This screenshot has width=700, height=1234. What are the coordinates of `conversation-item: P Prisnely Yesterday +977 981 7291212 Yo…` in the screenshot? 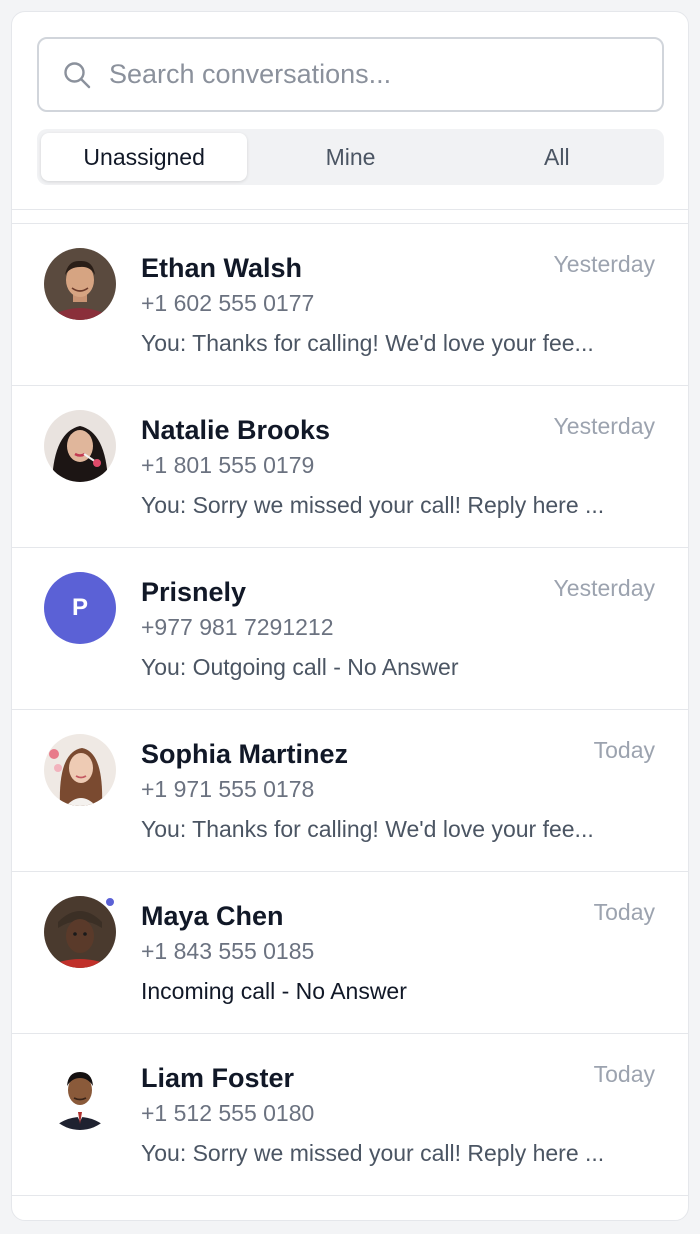 It's located at (350, 629).